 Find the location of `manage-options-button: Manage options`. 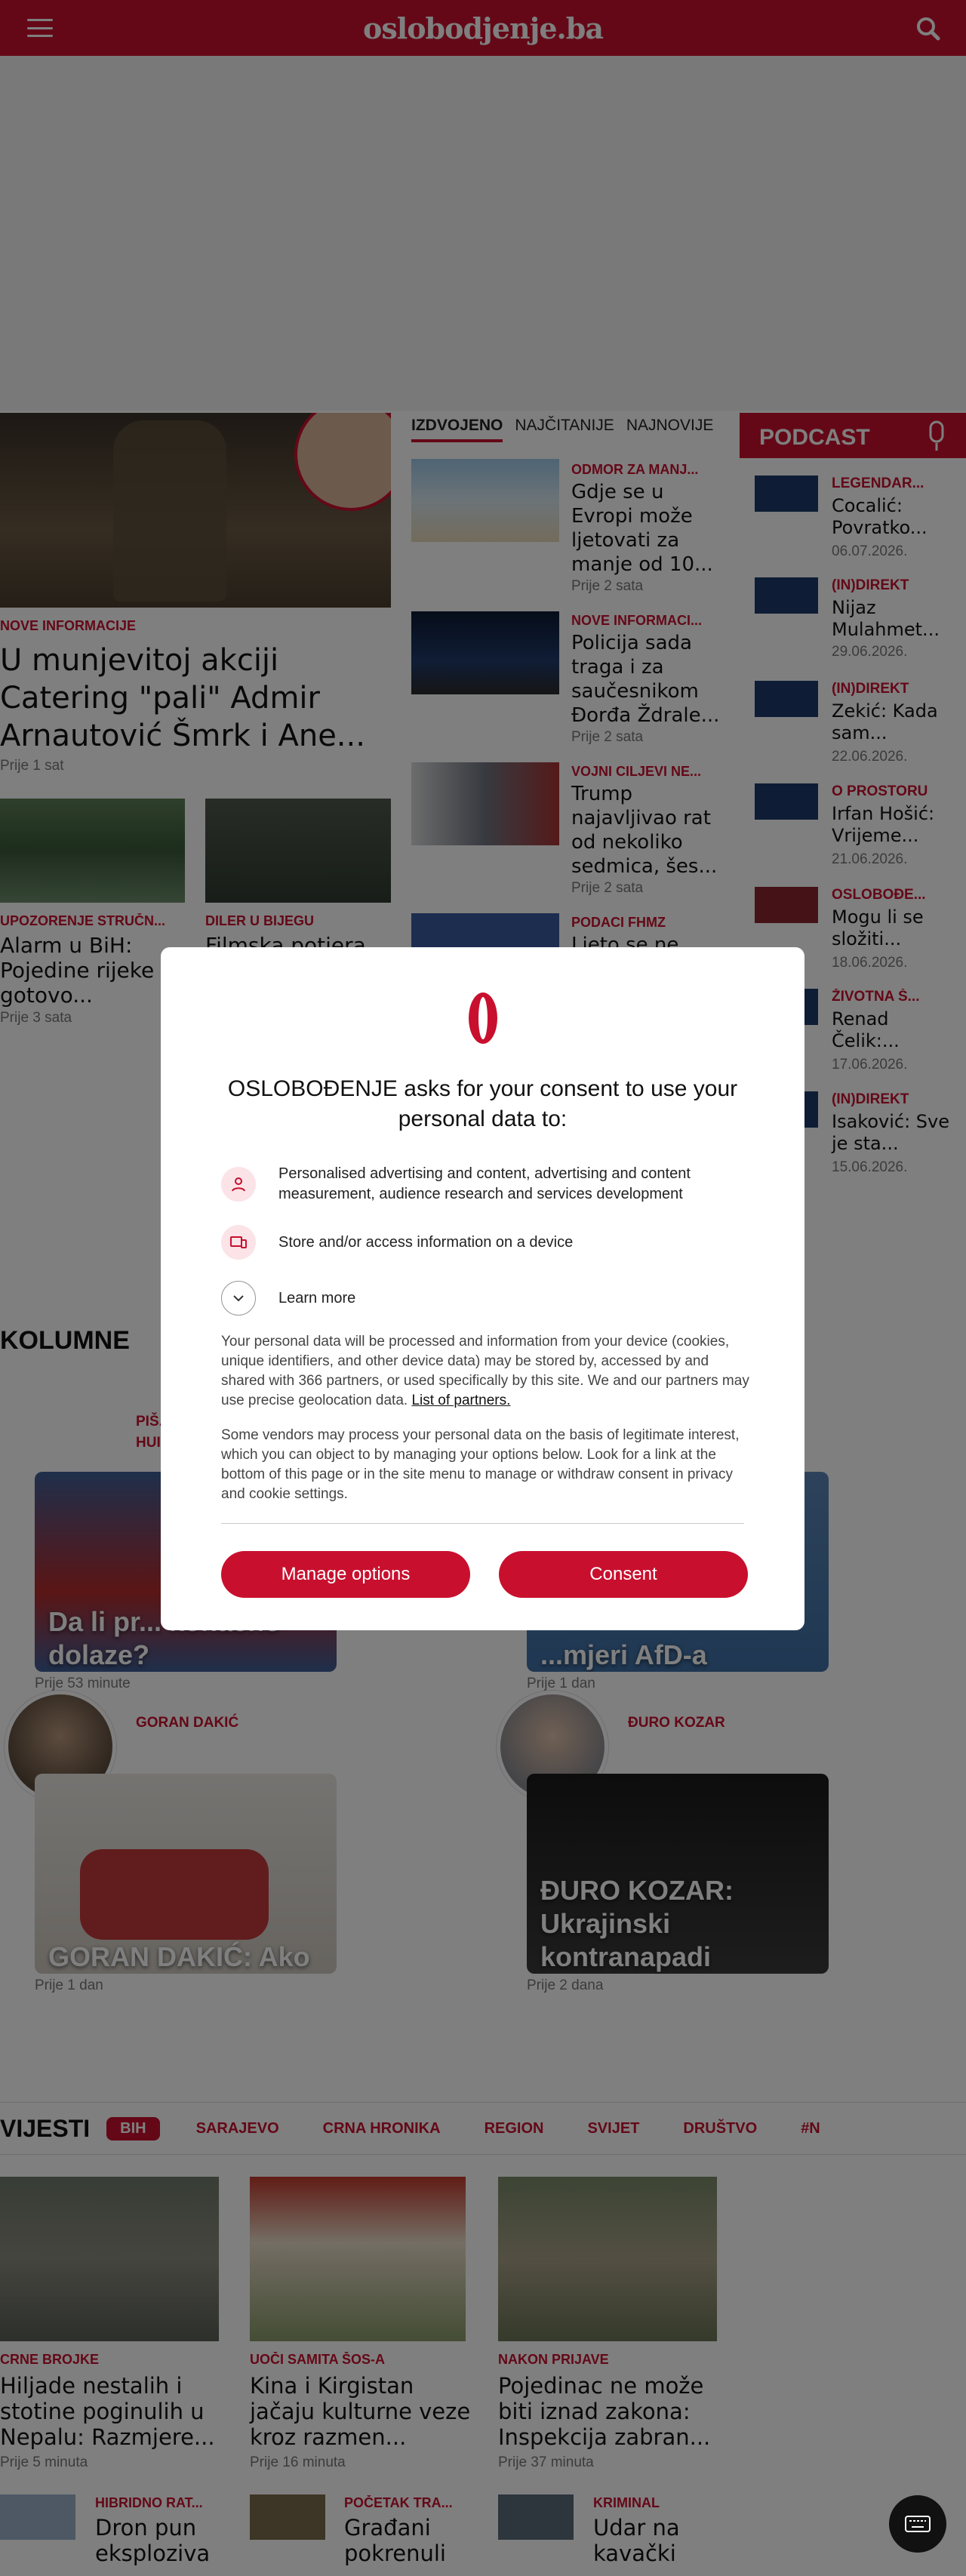

manage-options-button: Manage options is located at coordinates (345, 1574).